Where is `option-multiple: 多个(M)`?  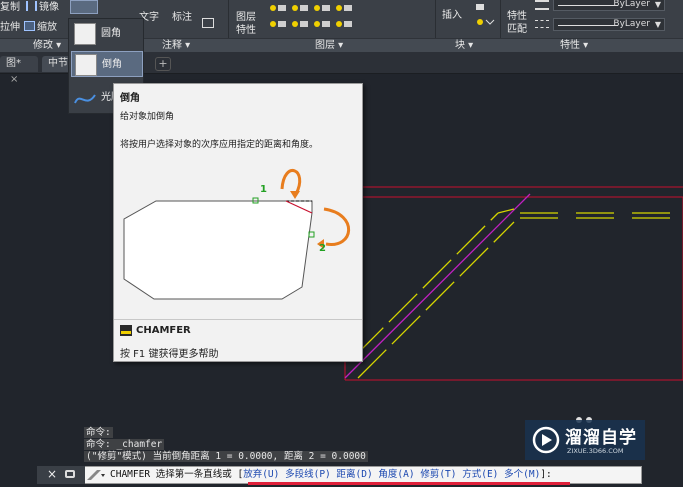
option-multiple: 多个(M) is located at coordinates (522, 474).